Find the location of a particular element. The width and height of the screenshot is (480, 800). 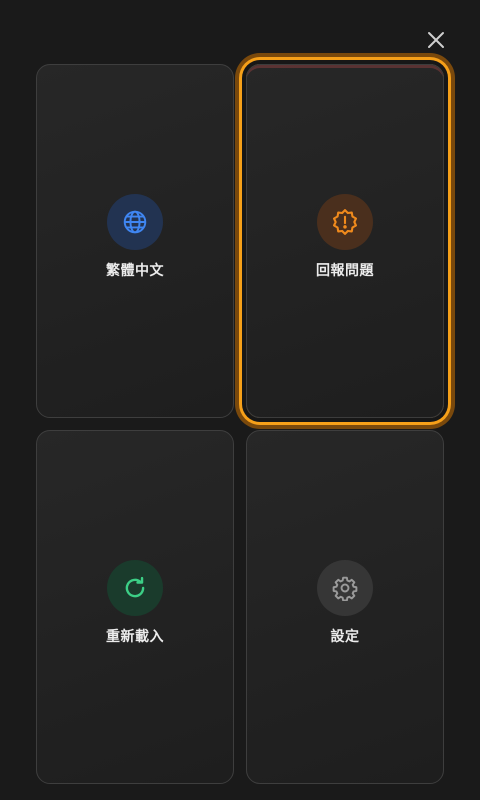

globe-icon is located at coordinates (135, 222).